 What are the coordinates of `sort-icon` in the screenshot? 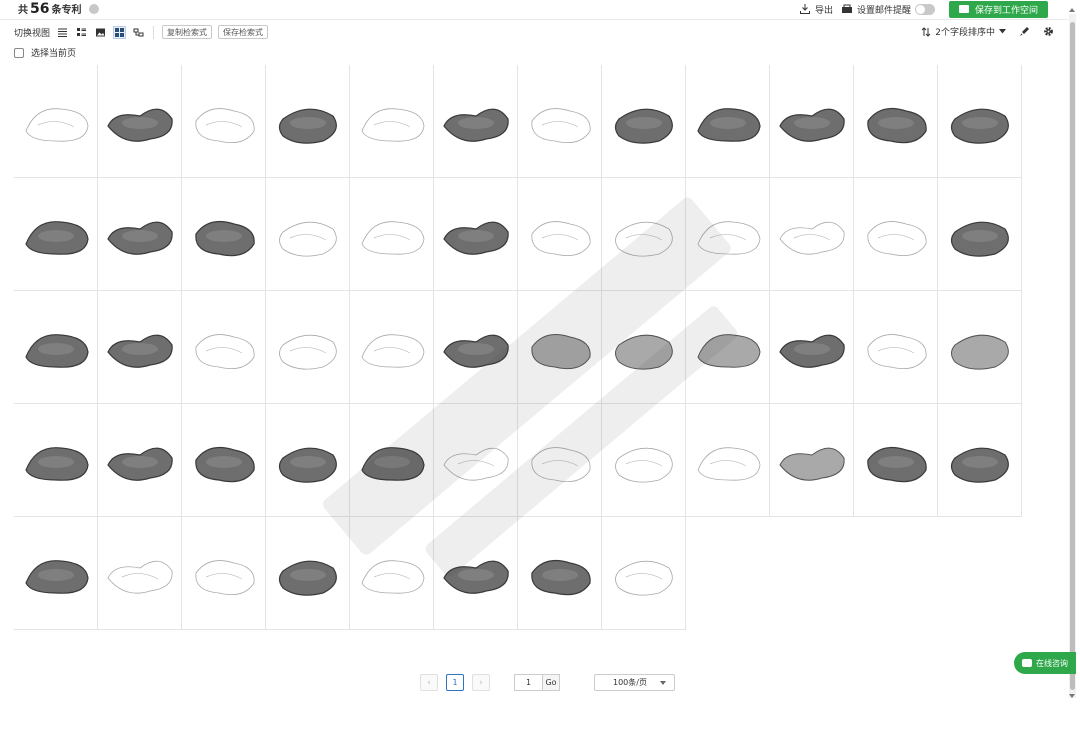 It's located at (926, 31).